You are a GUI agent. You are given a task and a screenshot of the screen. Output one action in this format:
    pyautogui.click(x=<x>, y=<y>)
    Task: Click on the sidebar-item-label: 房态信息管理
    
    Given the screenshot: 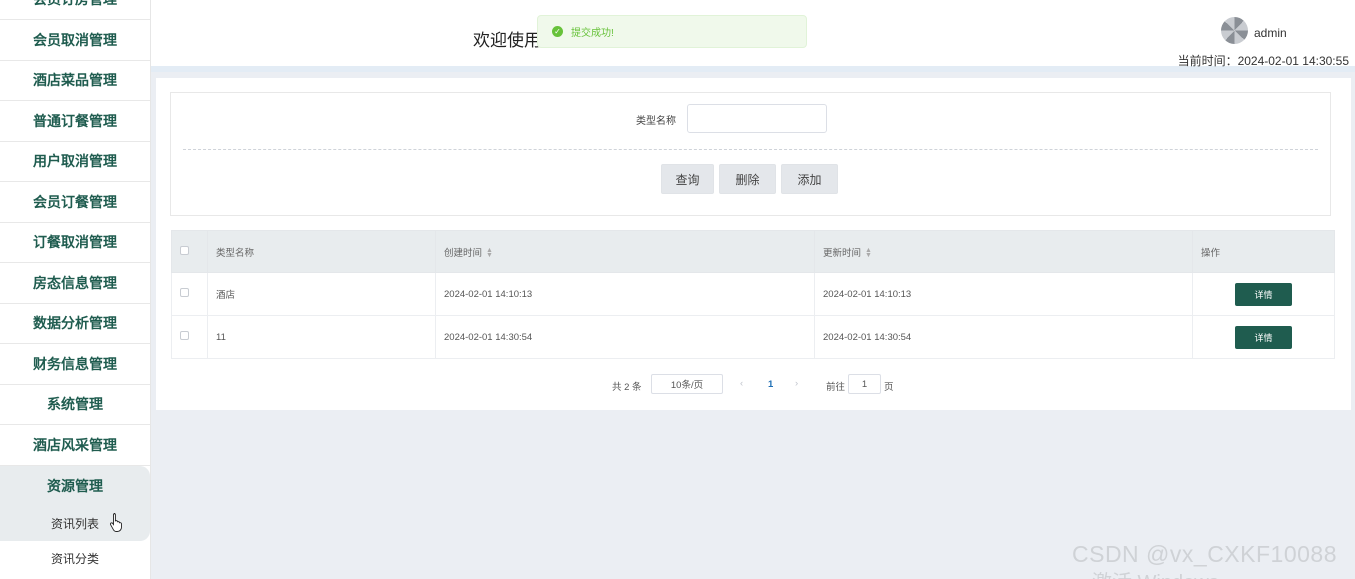 What is the action you would take?
    pyautogui.click(x=75, y=282)
    